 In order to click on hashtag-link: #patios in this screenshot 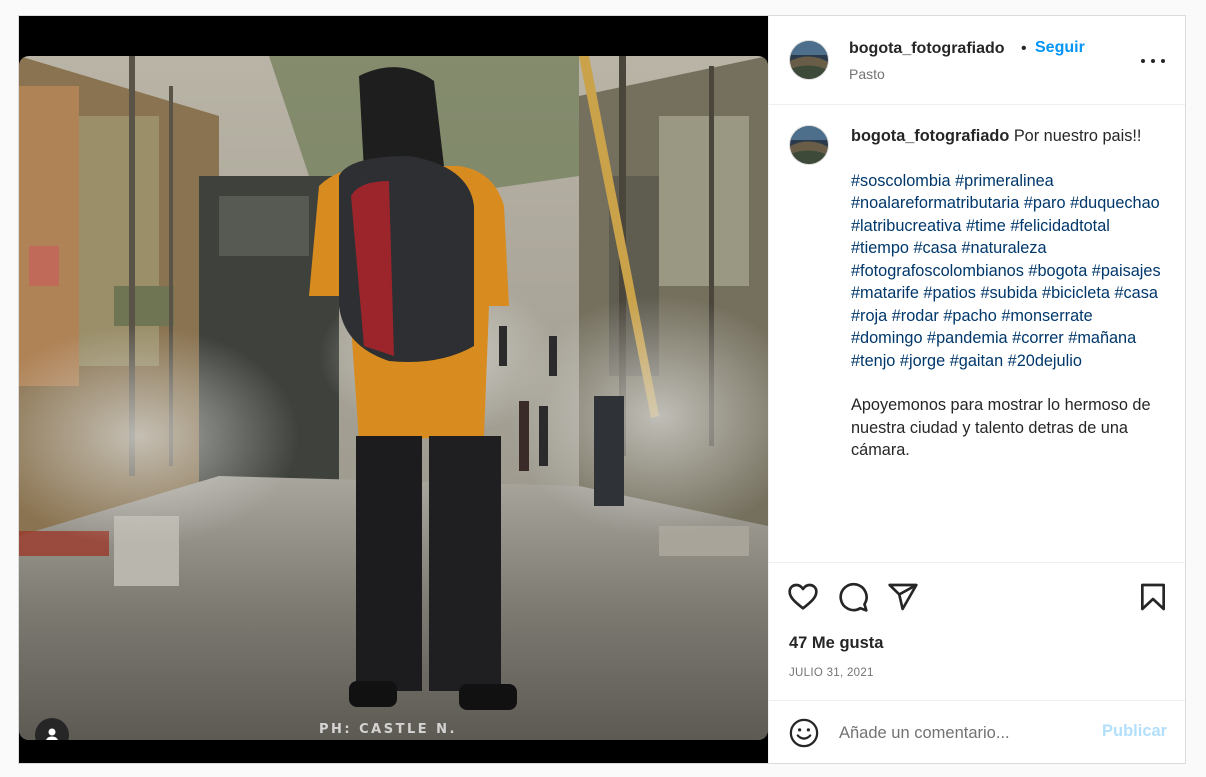, I will do `click(949, 293)`.